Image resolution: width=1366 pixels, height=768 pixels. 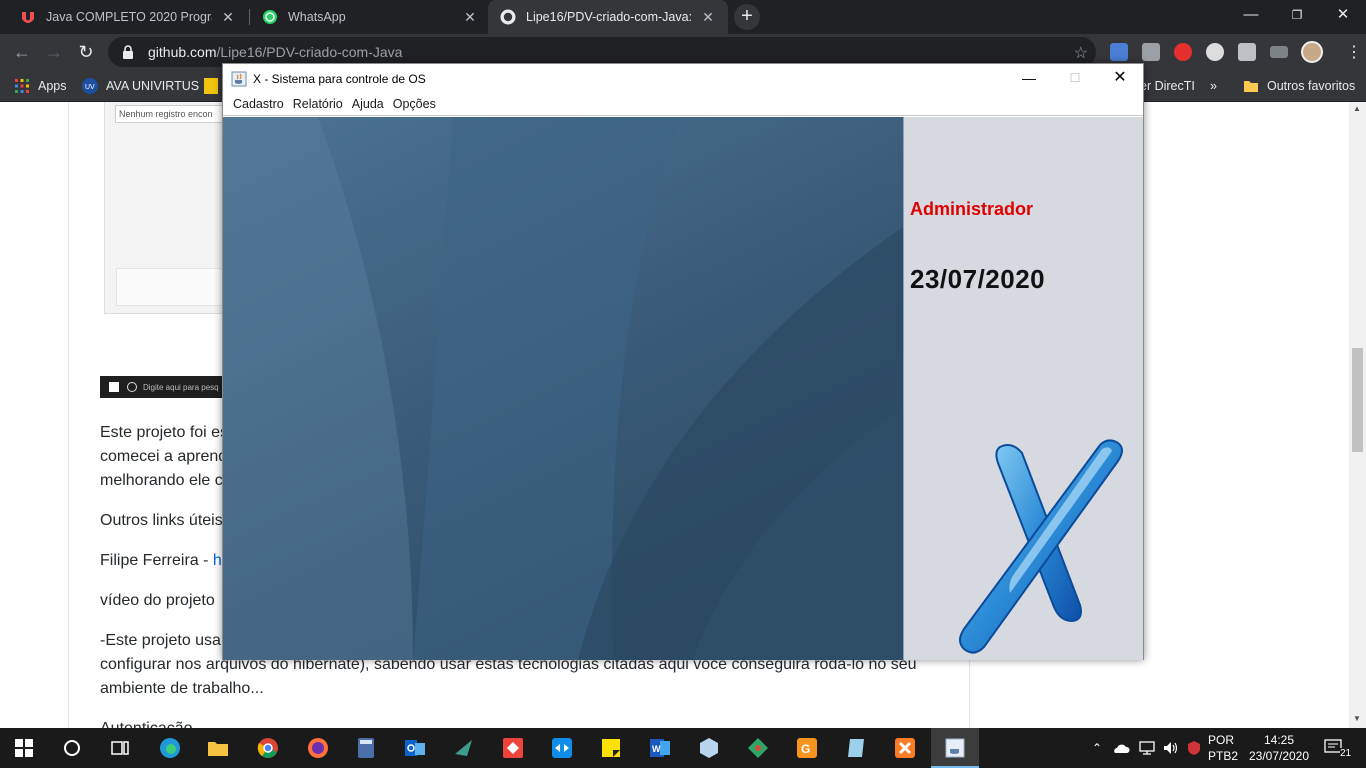 What do you see at coordinates (270, 17) in the screenshot?
I see `whatsapp-icon` at bounding box center [270, 17].